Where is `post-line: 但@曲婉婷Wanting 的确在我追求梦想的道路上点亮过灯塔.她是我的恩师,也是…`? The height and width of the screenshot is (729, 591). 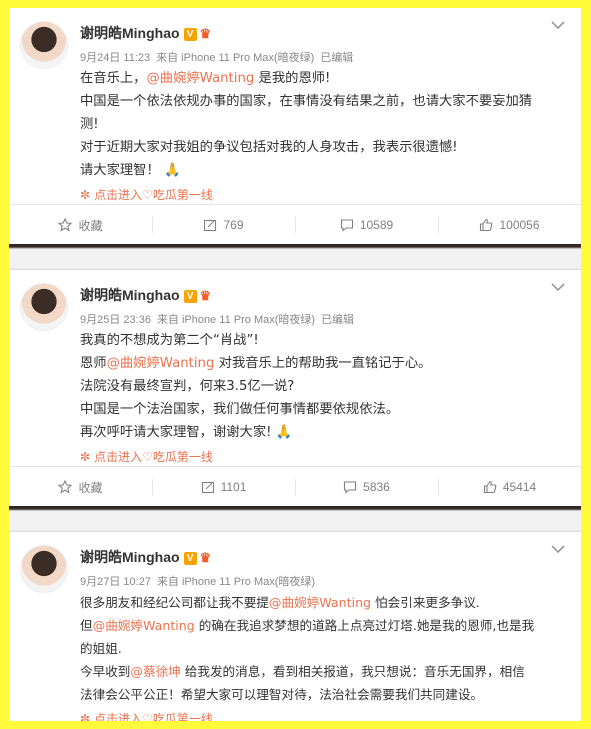 post-line: 但@曲婉婷Wanting 的确在我追求梦想的道路上点亮过灯塔.她是我的恩师,也是… is located at coordinates (307, 625).